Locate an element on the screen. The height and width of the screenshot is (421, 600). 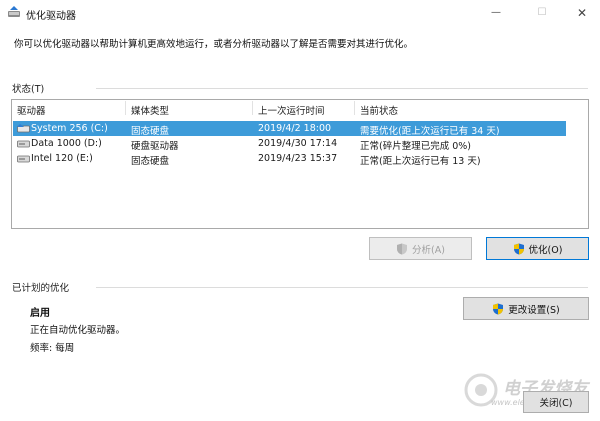
current-status: 需要优化(距上次运行已有 34 天) is located at coordinates (430, 131).